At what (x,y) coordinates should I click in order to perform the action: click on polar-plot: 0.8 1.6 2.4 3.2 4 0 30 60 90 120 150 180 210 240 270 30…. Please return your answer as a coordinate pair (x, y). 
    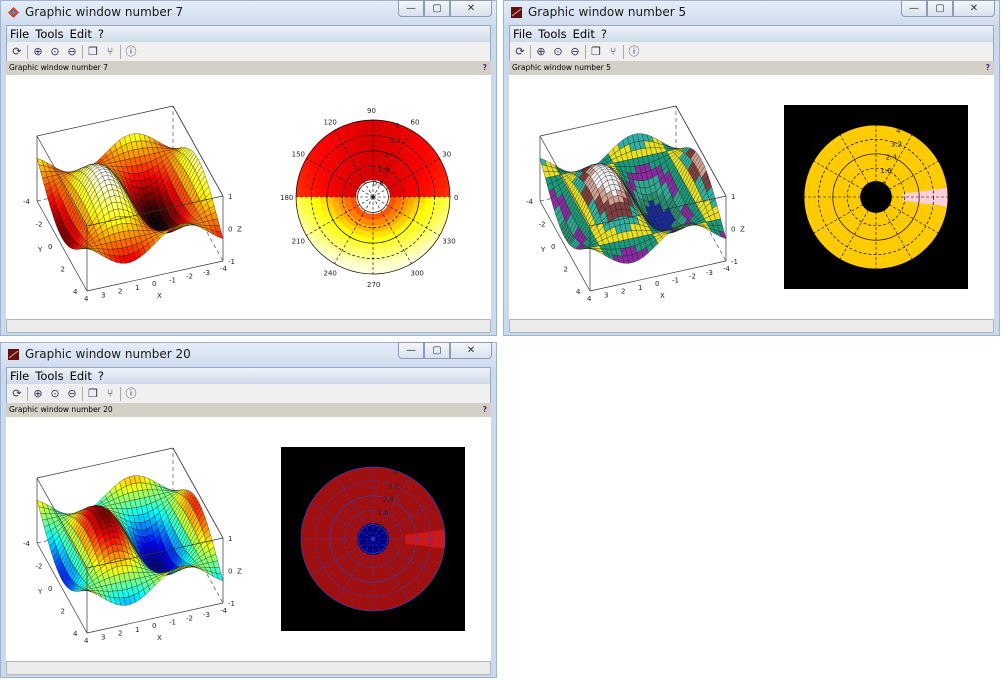
    Looking at the image, I should click on (369, 198).